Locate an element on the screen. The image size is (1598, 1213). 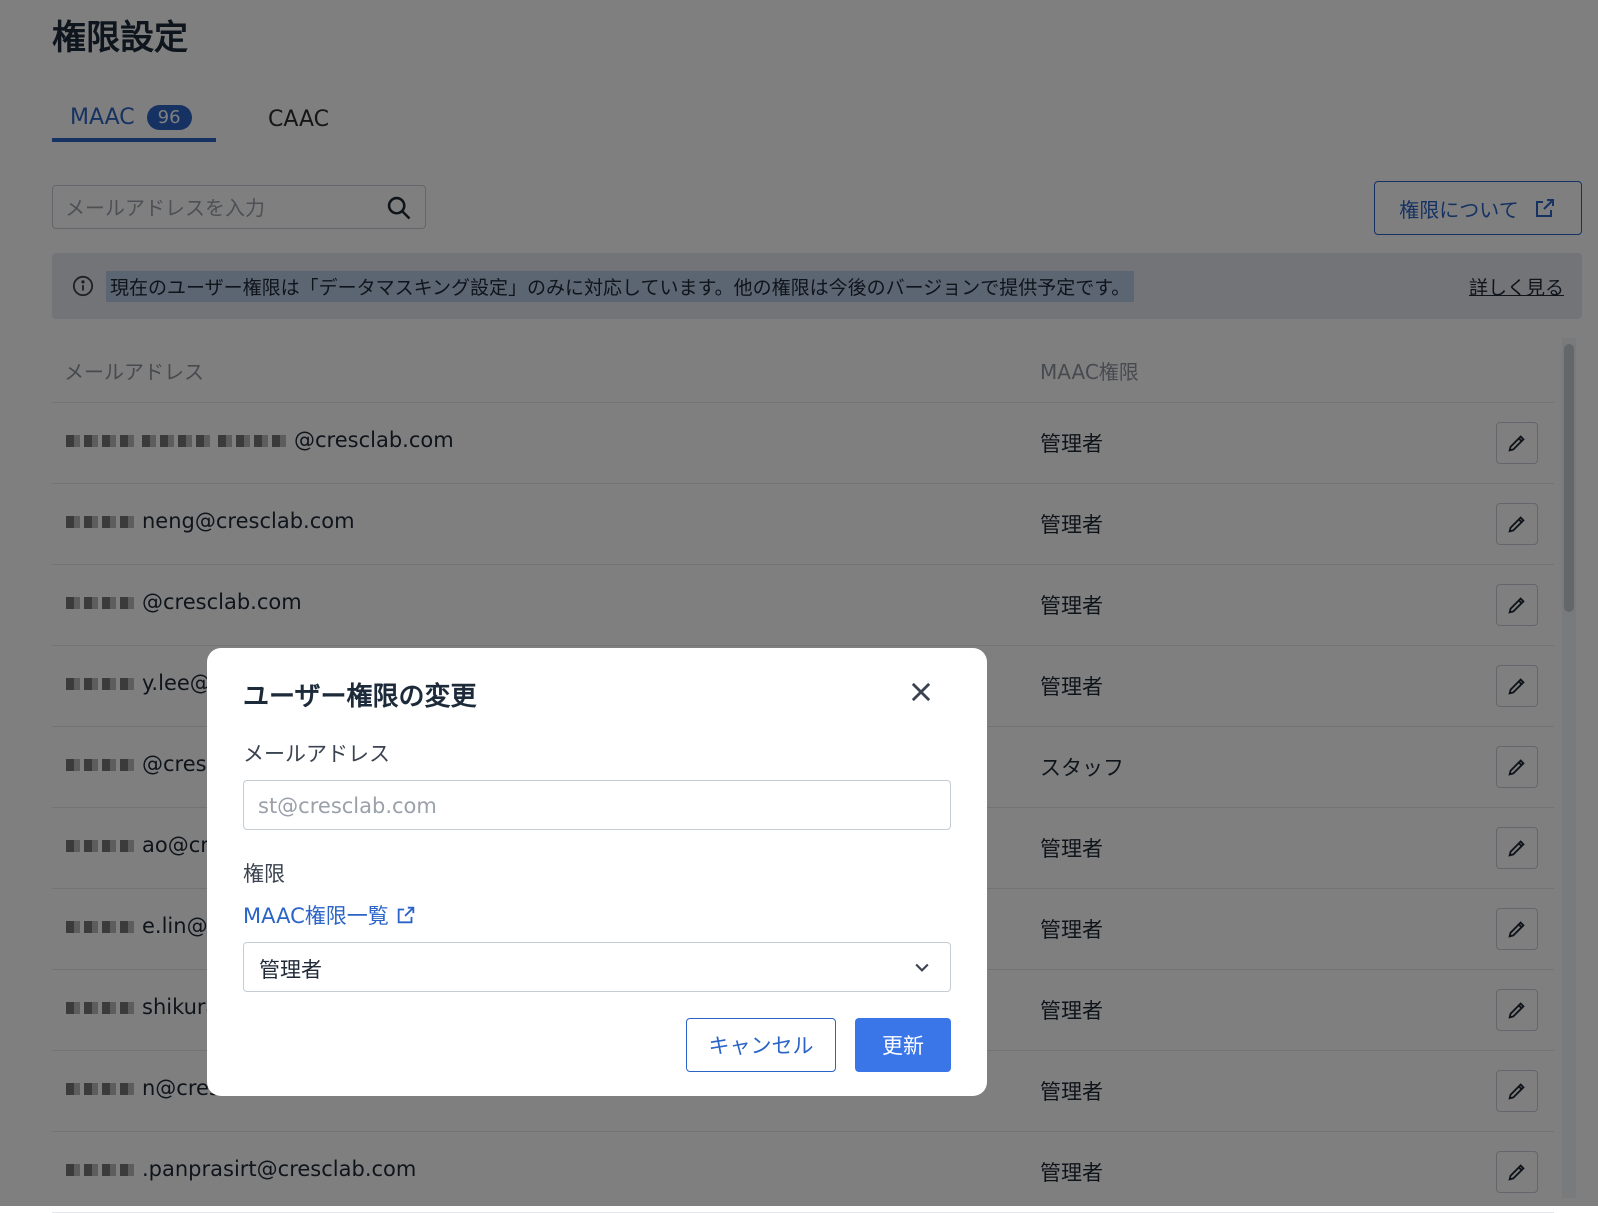
email-input is located at coordinates (598, 806).